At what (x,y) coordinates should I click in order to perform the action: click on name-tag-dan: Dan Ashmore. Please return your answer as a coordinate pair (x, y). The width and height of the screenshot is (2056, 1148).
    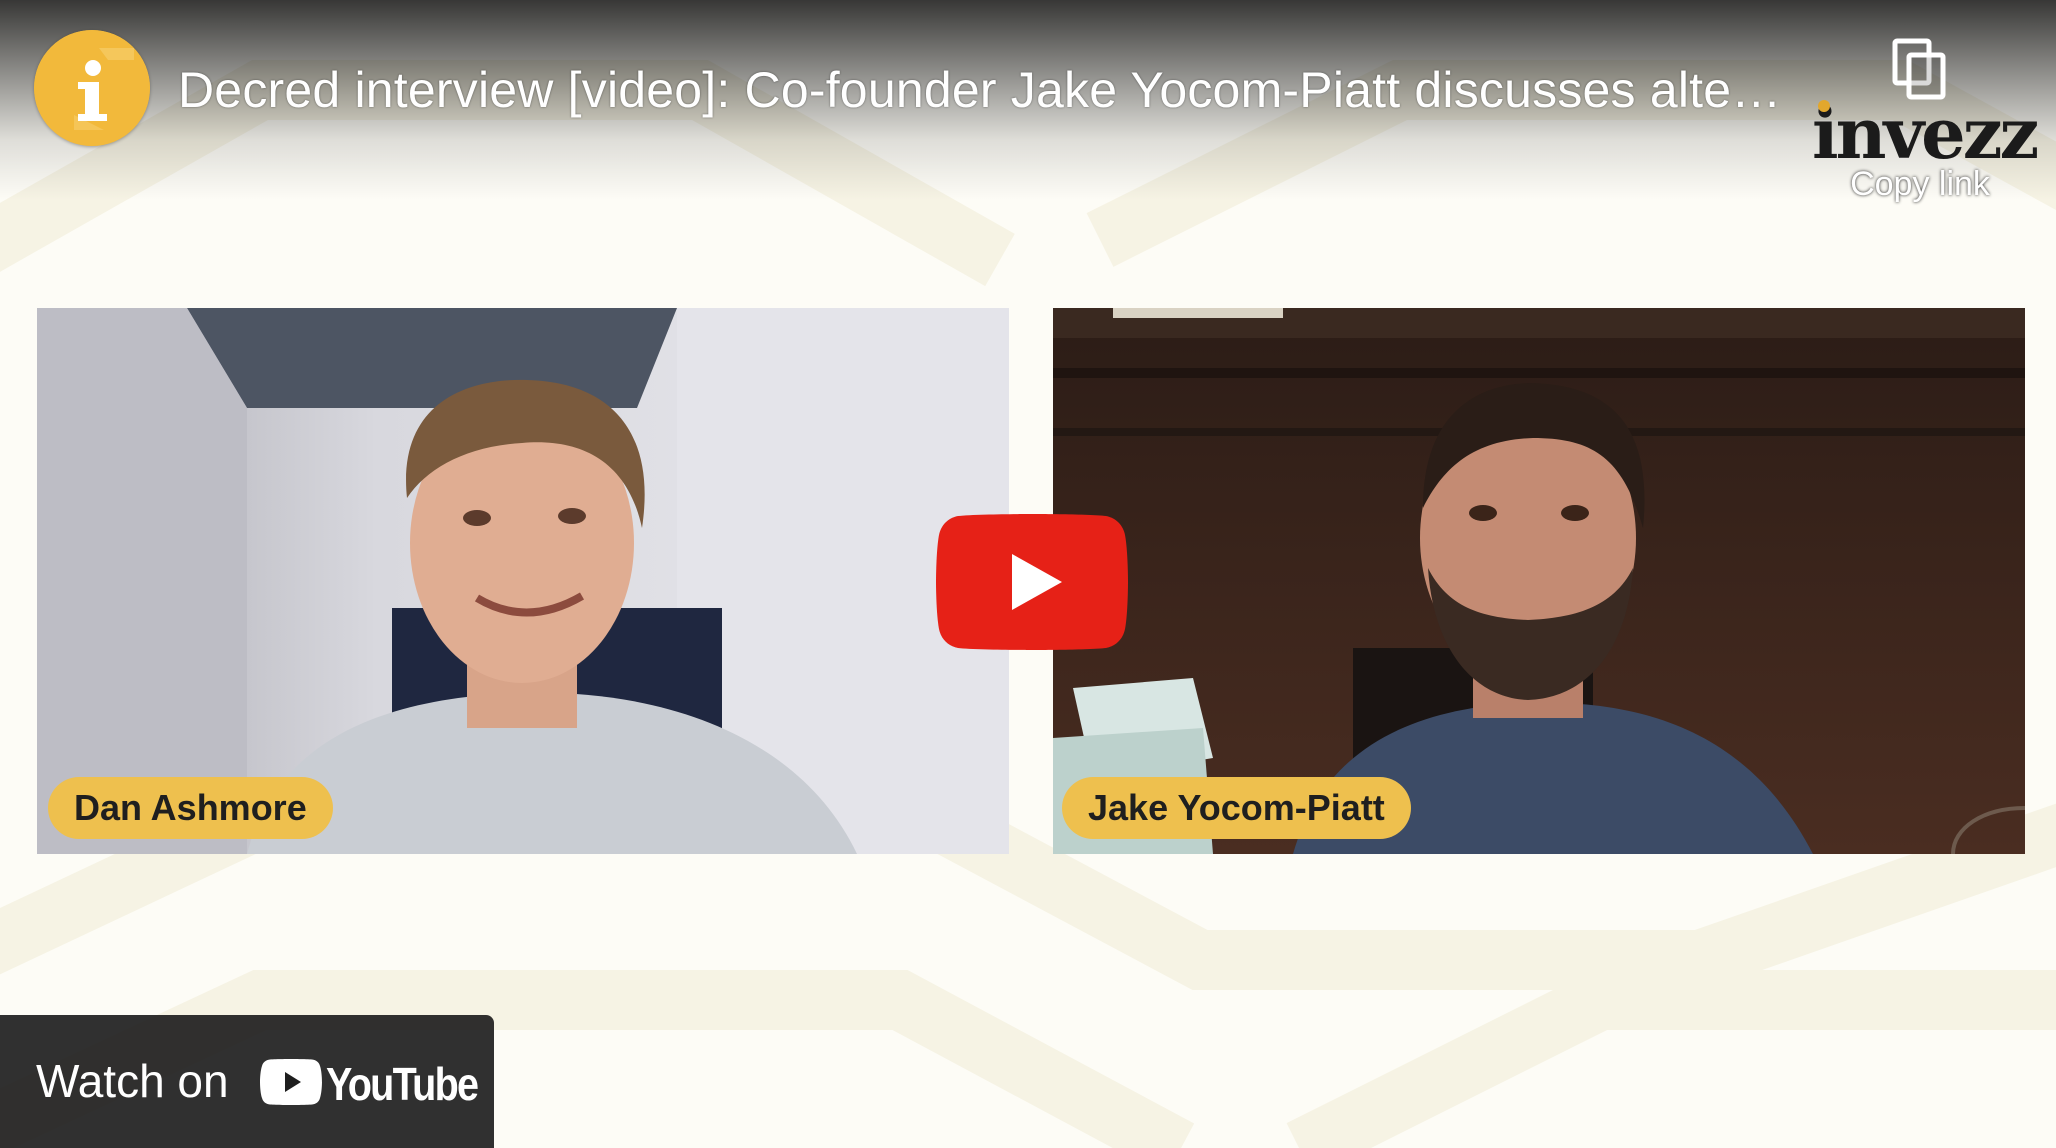
    Looking at the image, I should click on (190, 808).